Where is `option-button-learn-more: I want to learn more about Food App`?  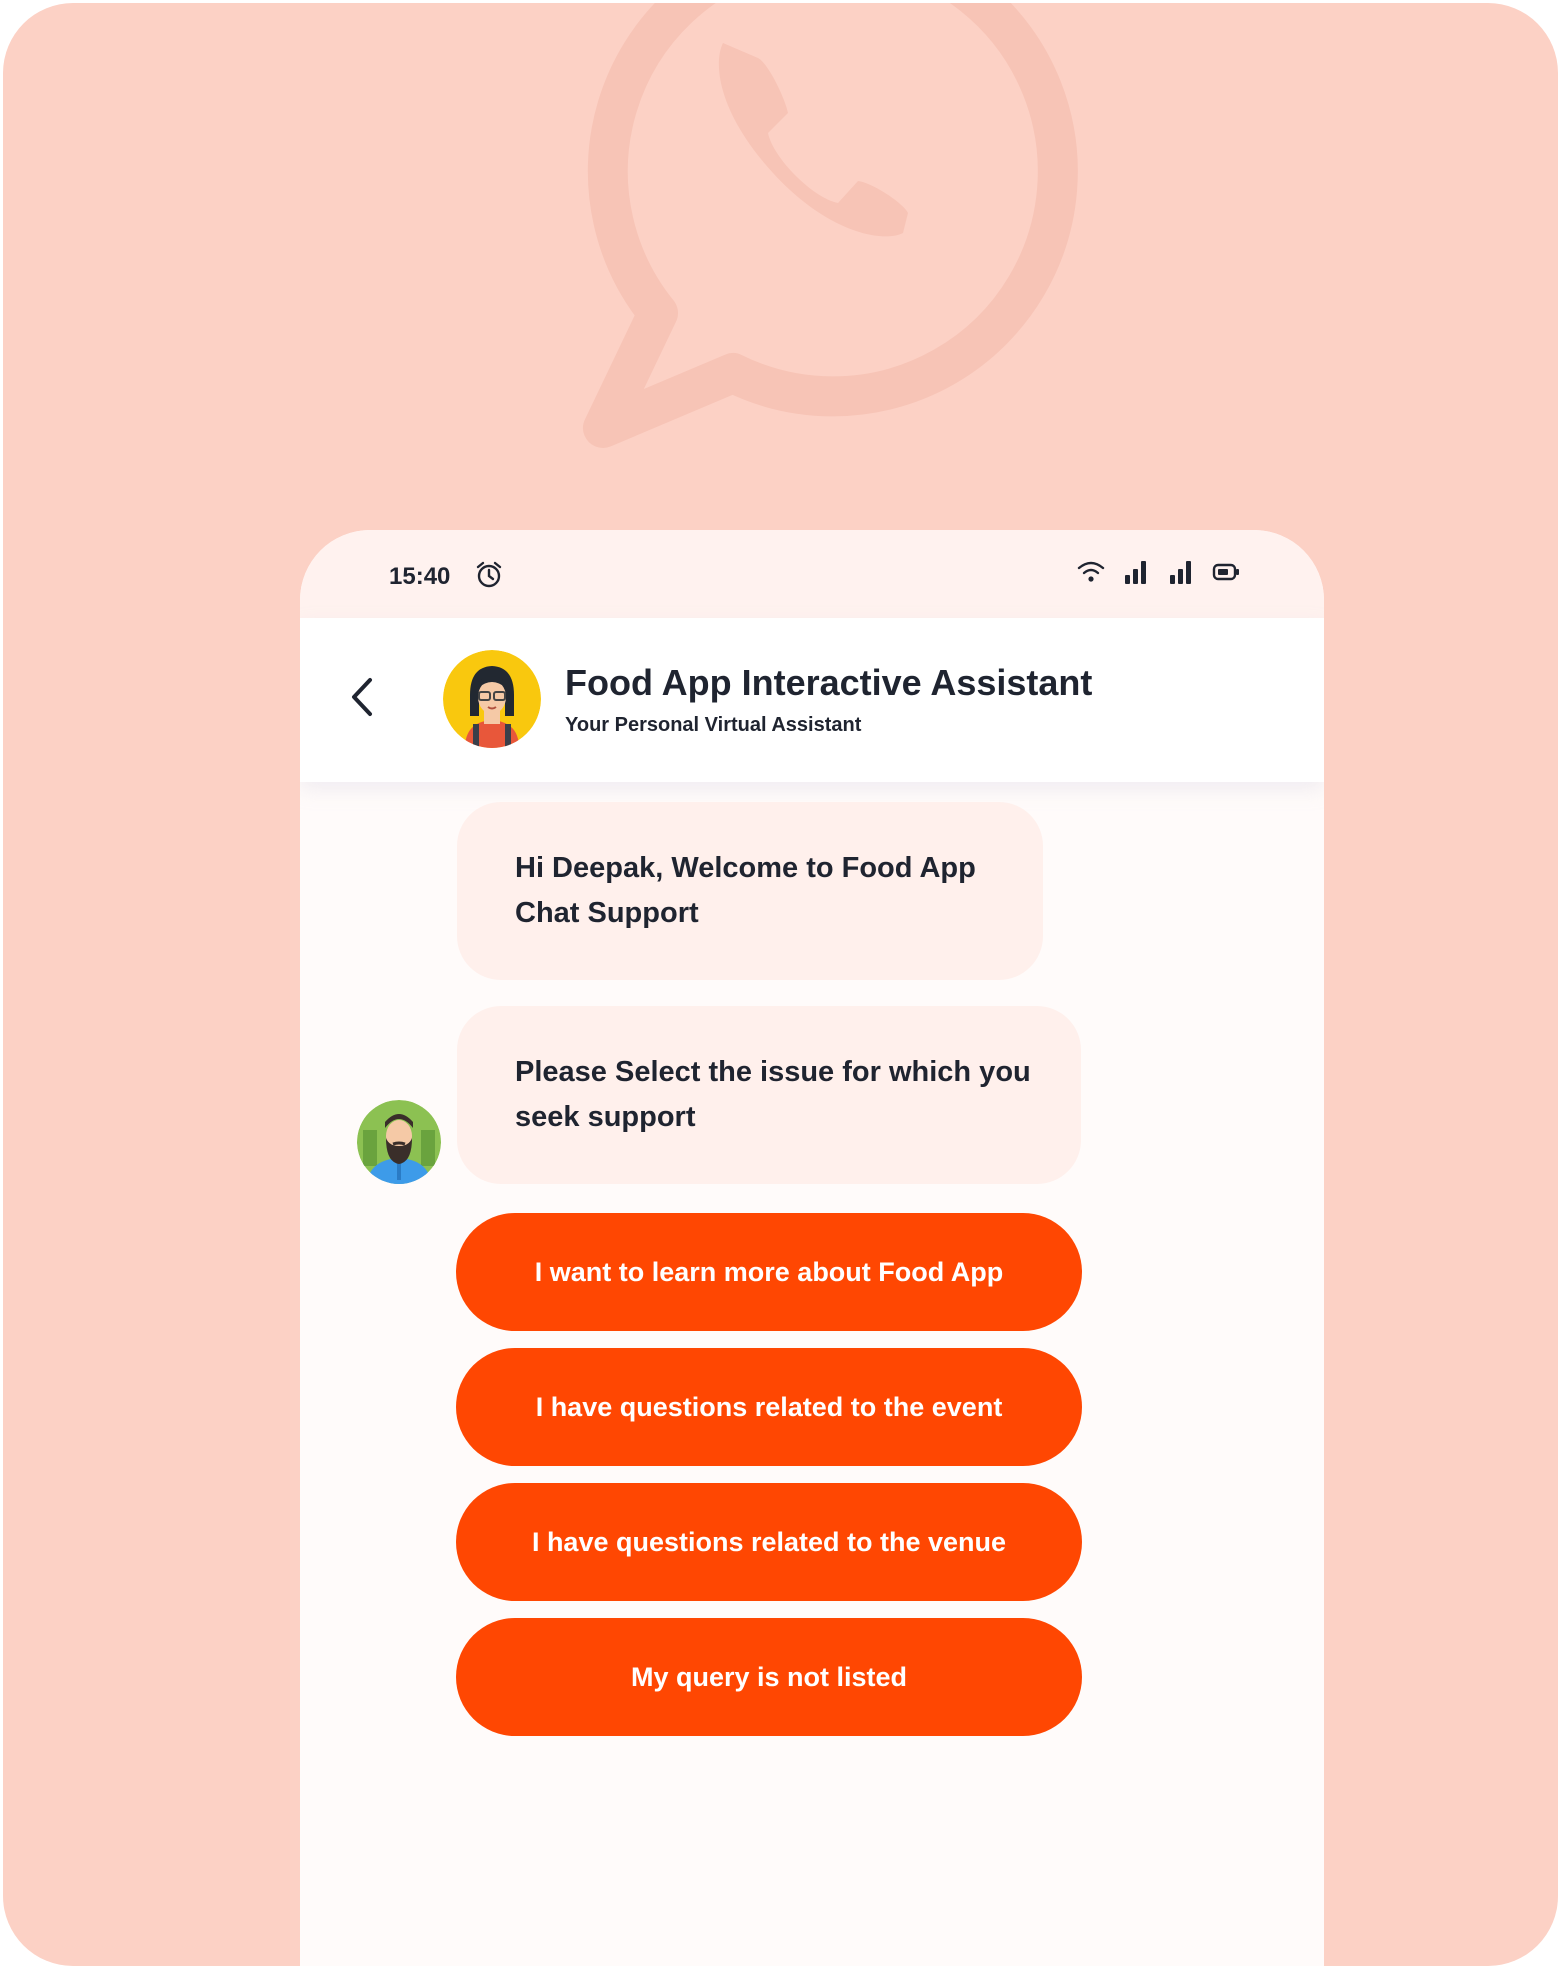
option-button-learn-more: I want to learn more about Food App is located at coordinates (769, 1272).